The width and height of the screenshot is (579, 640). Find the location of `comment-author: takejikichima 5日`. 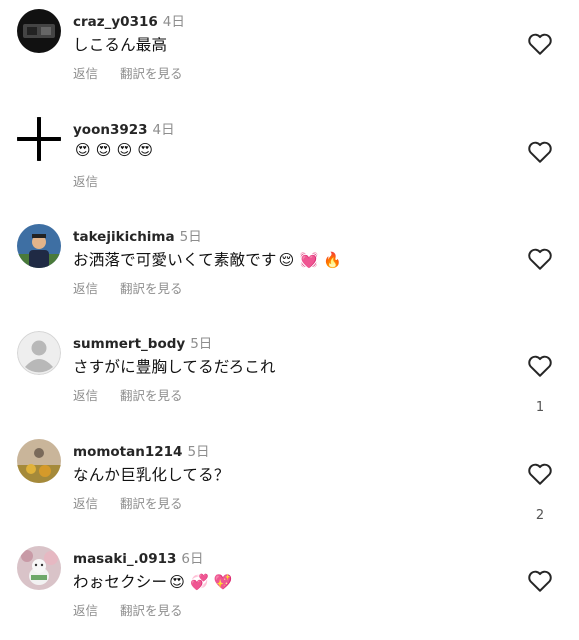

comment-author: takejikichima 5日 is located at coordinates (137, 235).